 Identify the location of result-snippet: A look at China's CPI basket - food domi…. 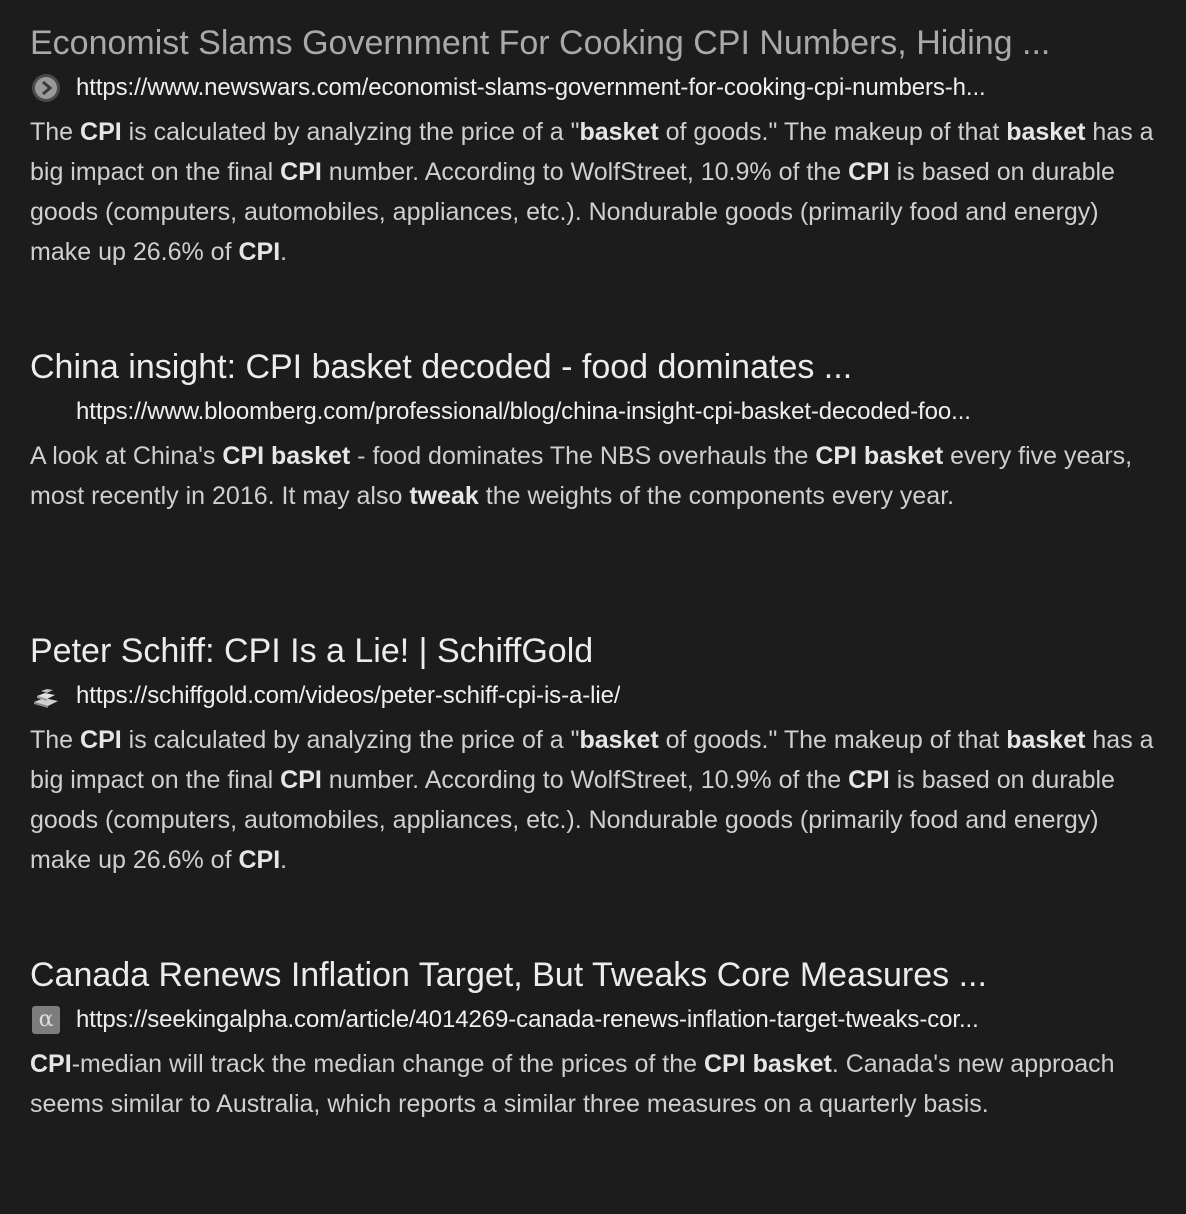
(597, 476).